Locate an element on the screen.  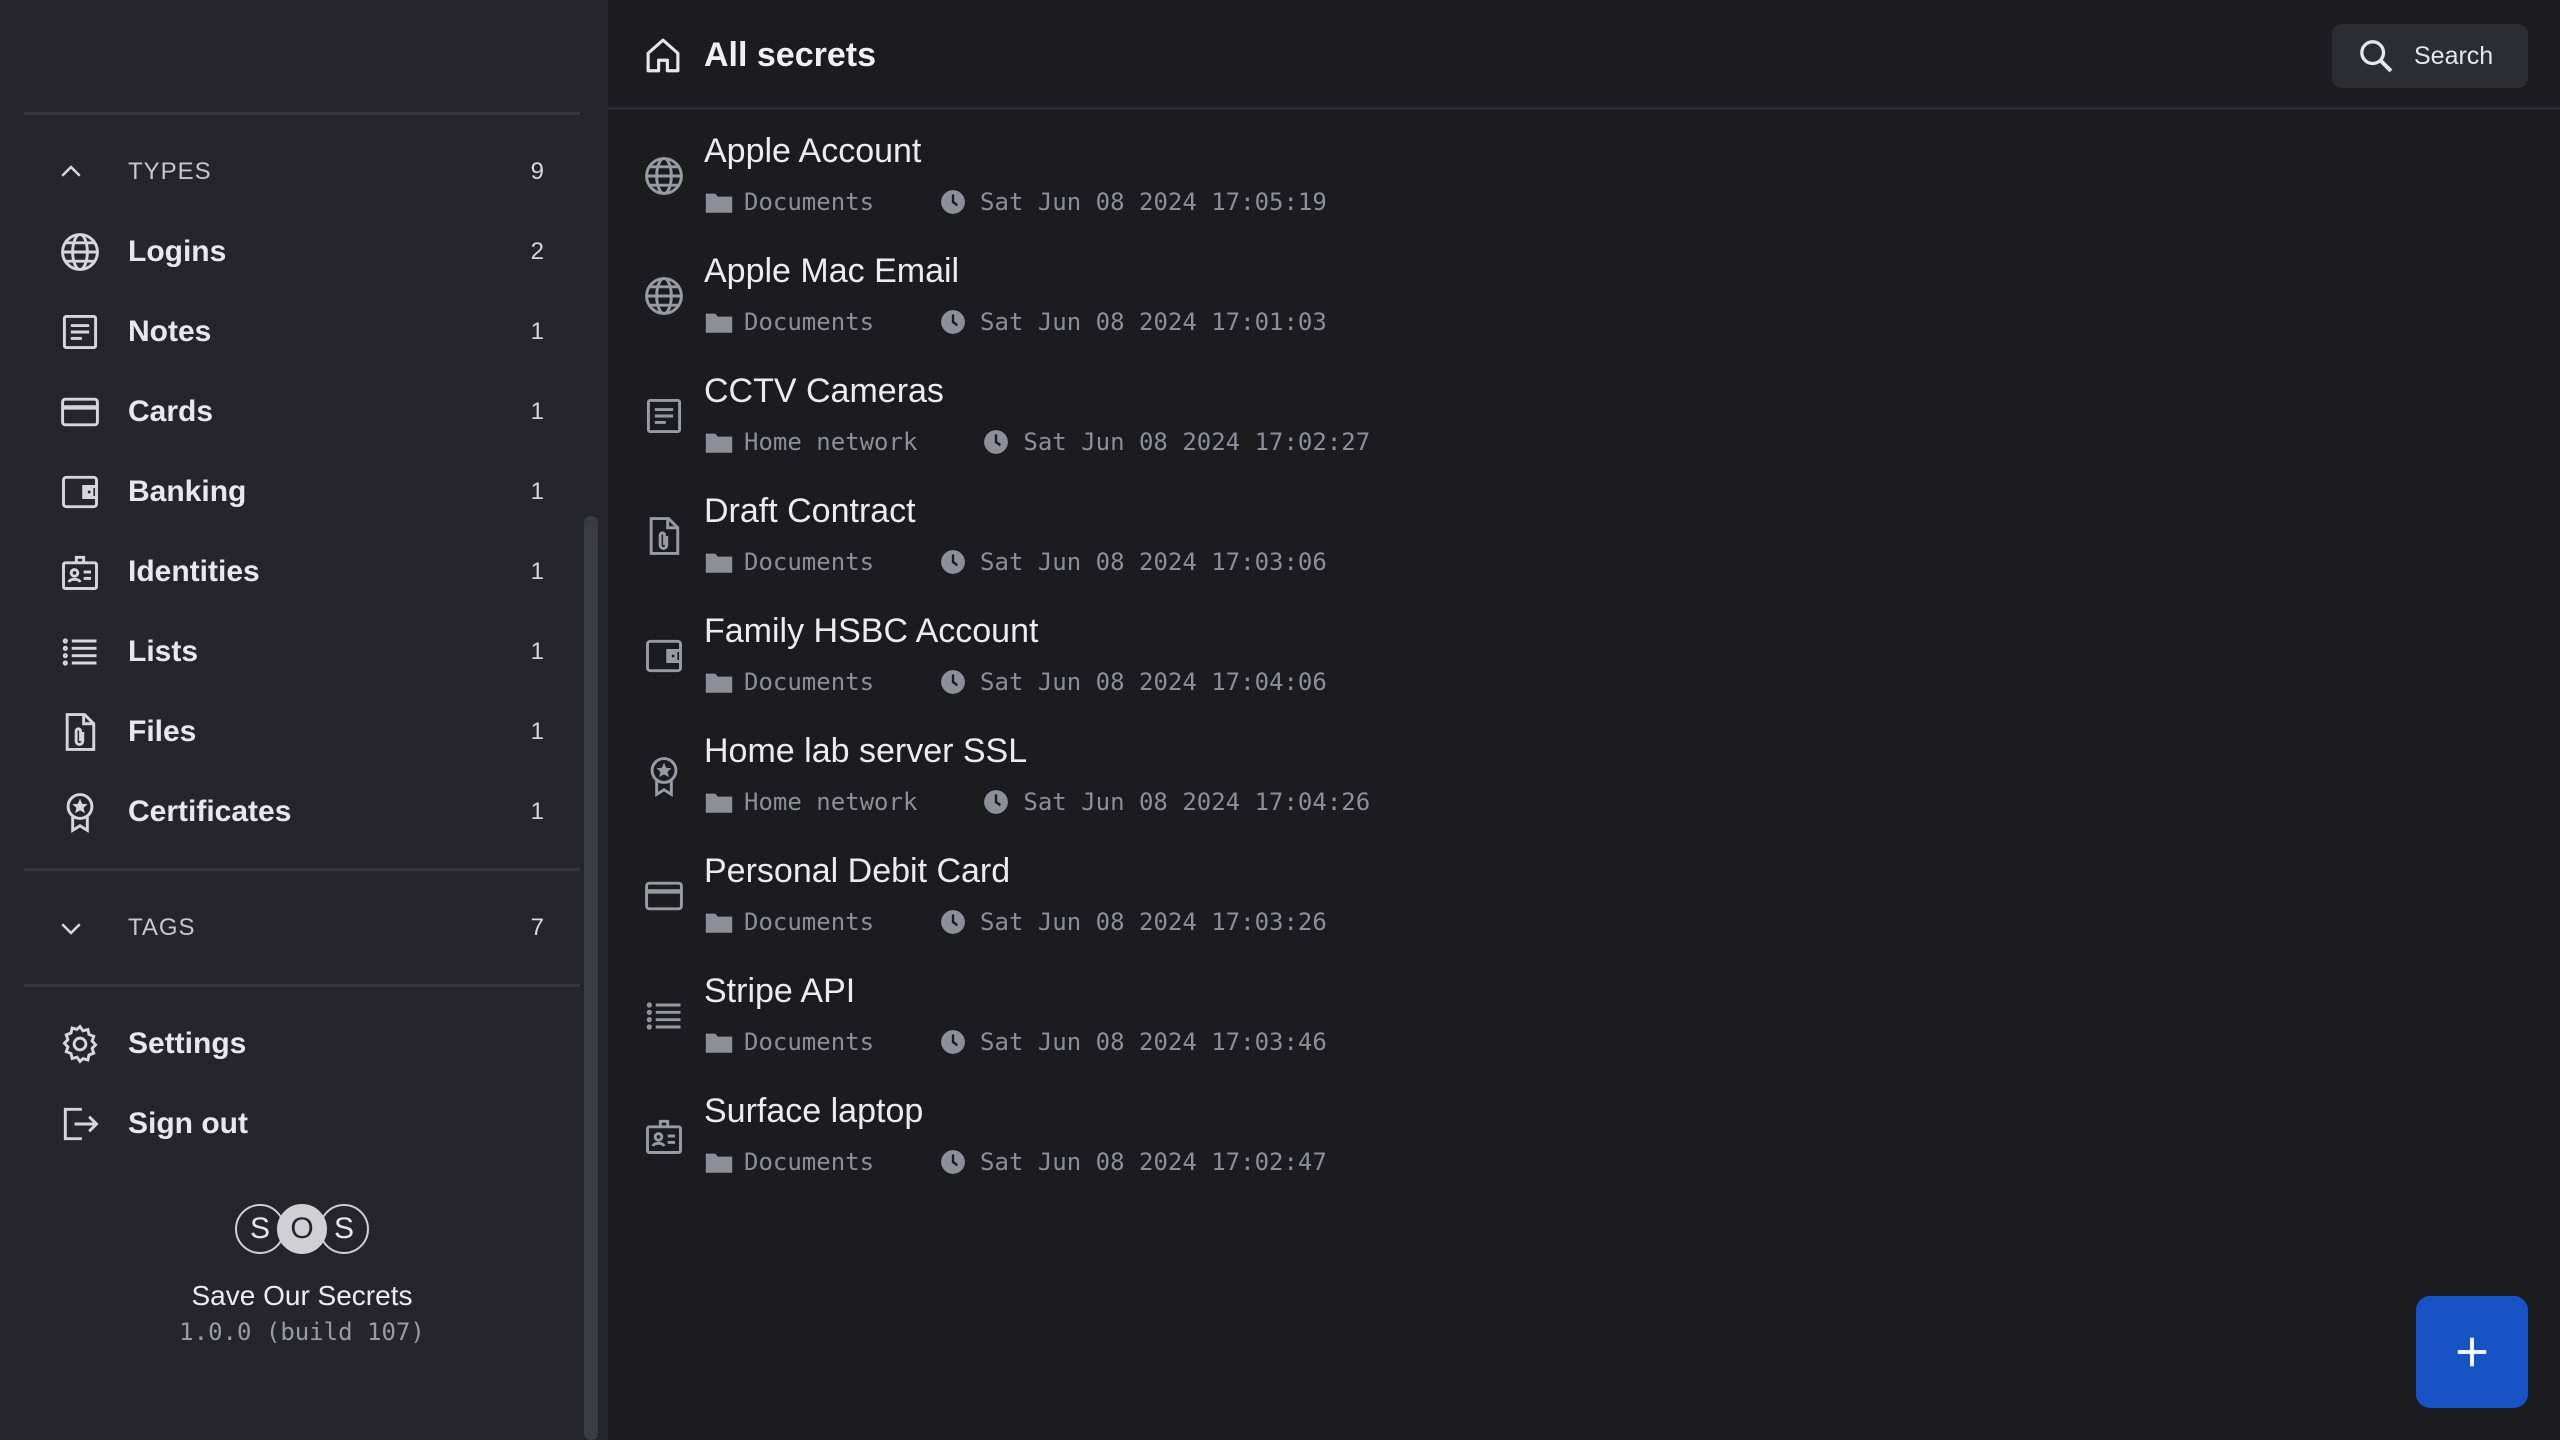
secret-date: Sat Jun 08 2024 17:02:47 is located at coordinates (1153, 1162).